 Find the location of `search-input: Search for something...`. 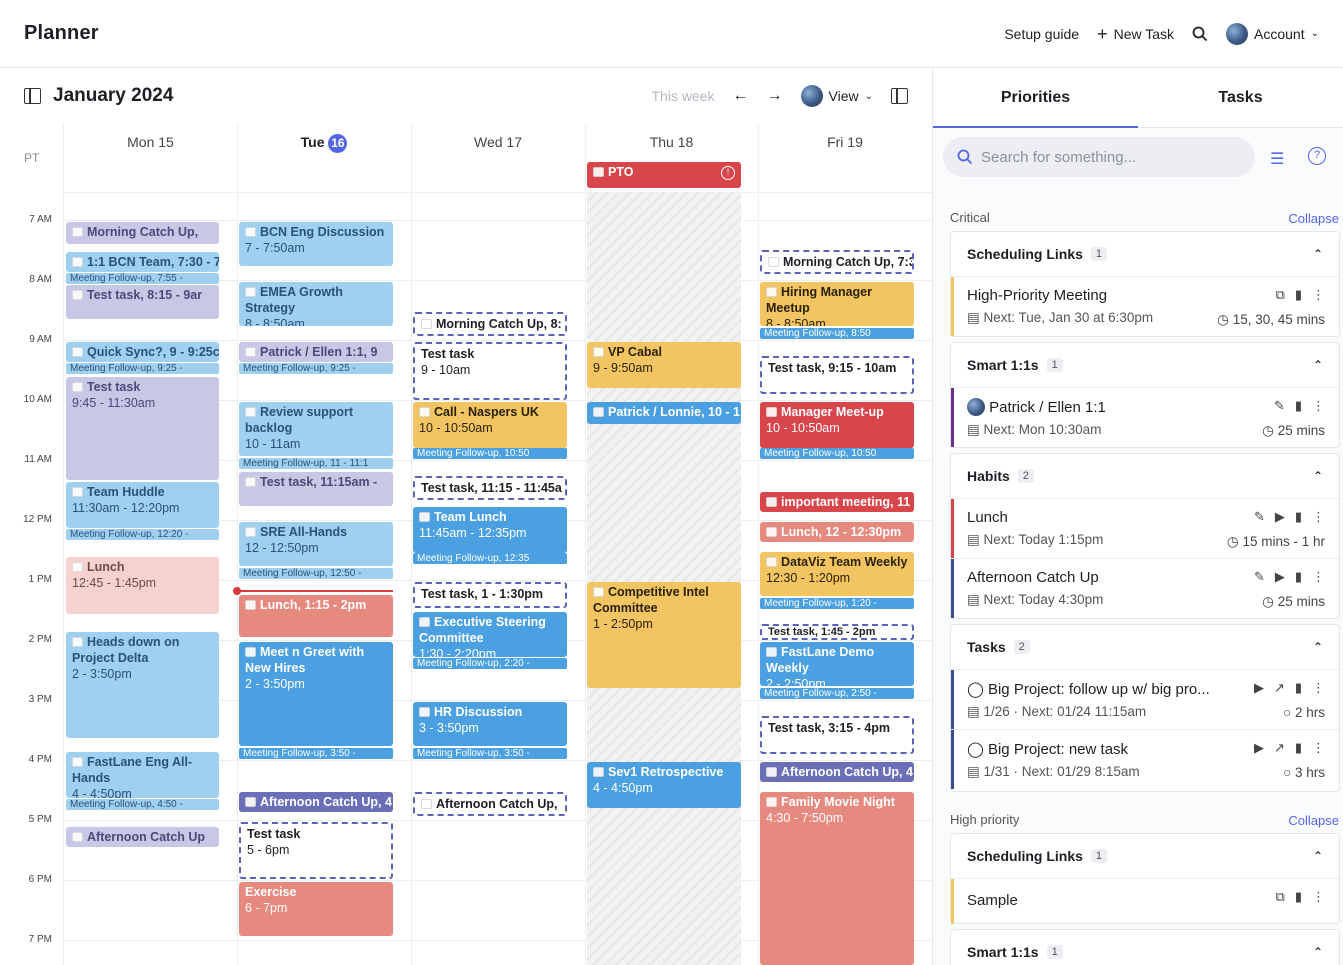

search-input: Search for something... is located at coordinates (1099, 157).